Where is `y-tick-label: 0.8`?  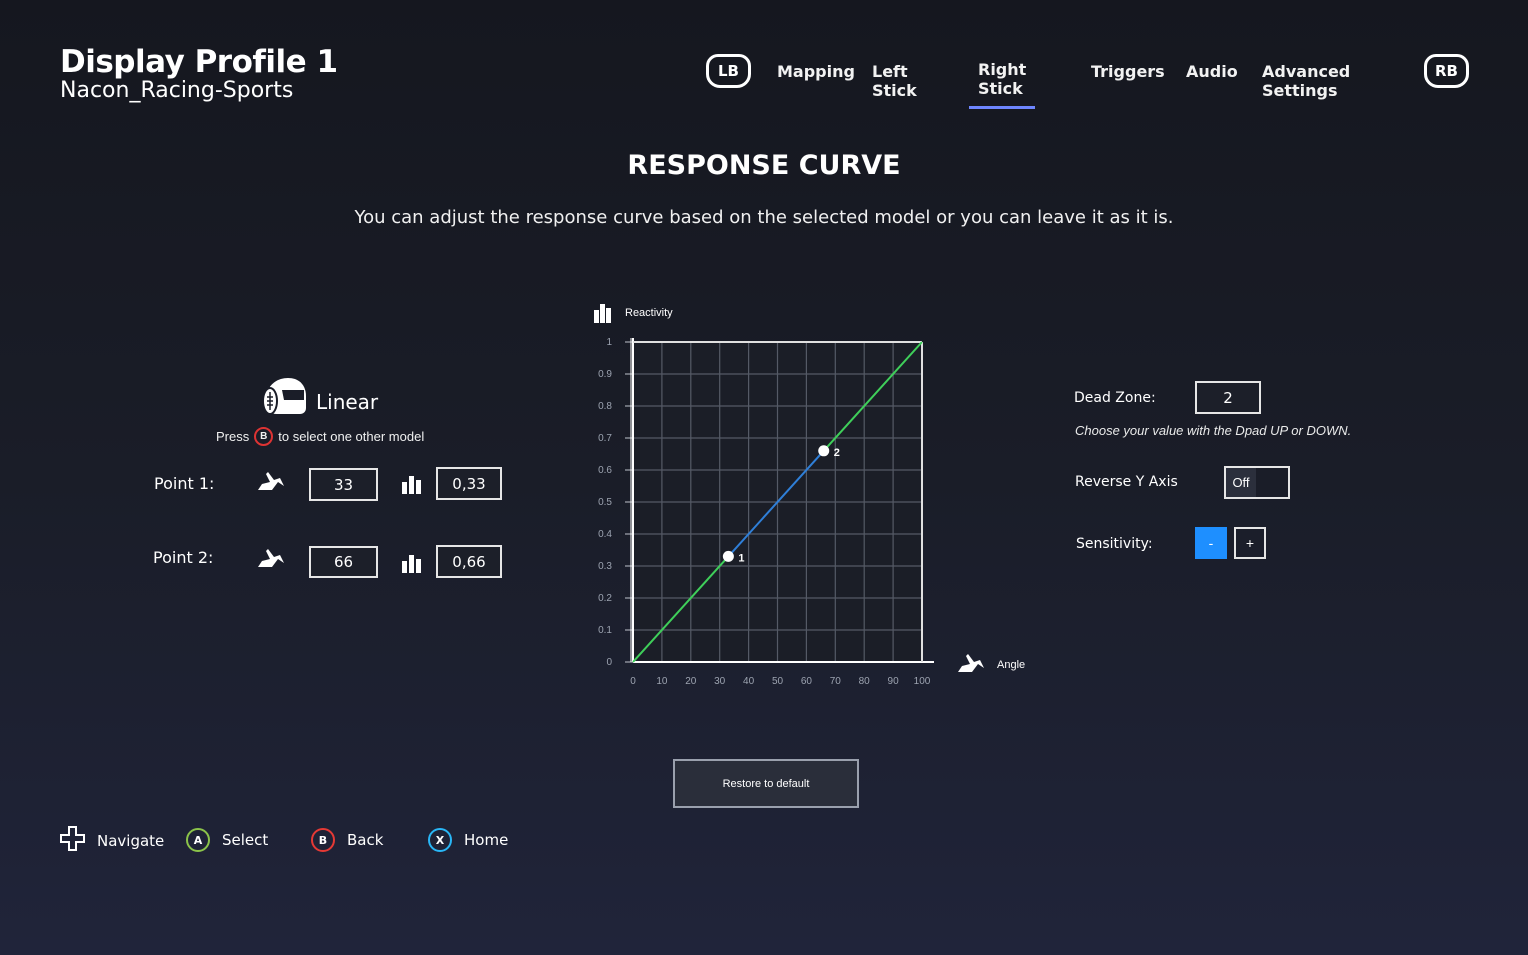 y-tick-label: 0.8 is located at coordinates (605, 406).